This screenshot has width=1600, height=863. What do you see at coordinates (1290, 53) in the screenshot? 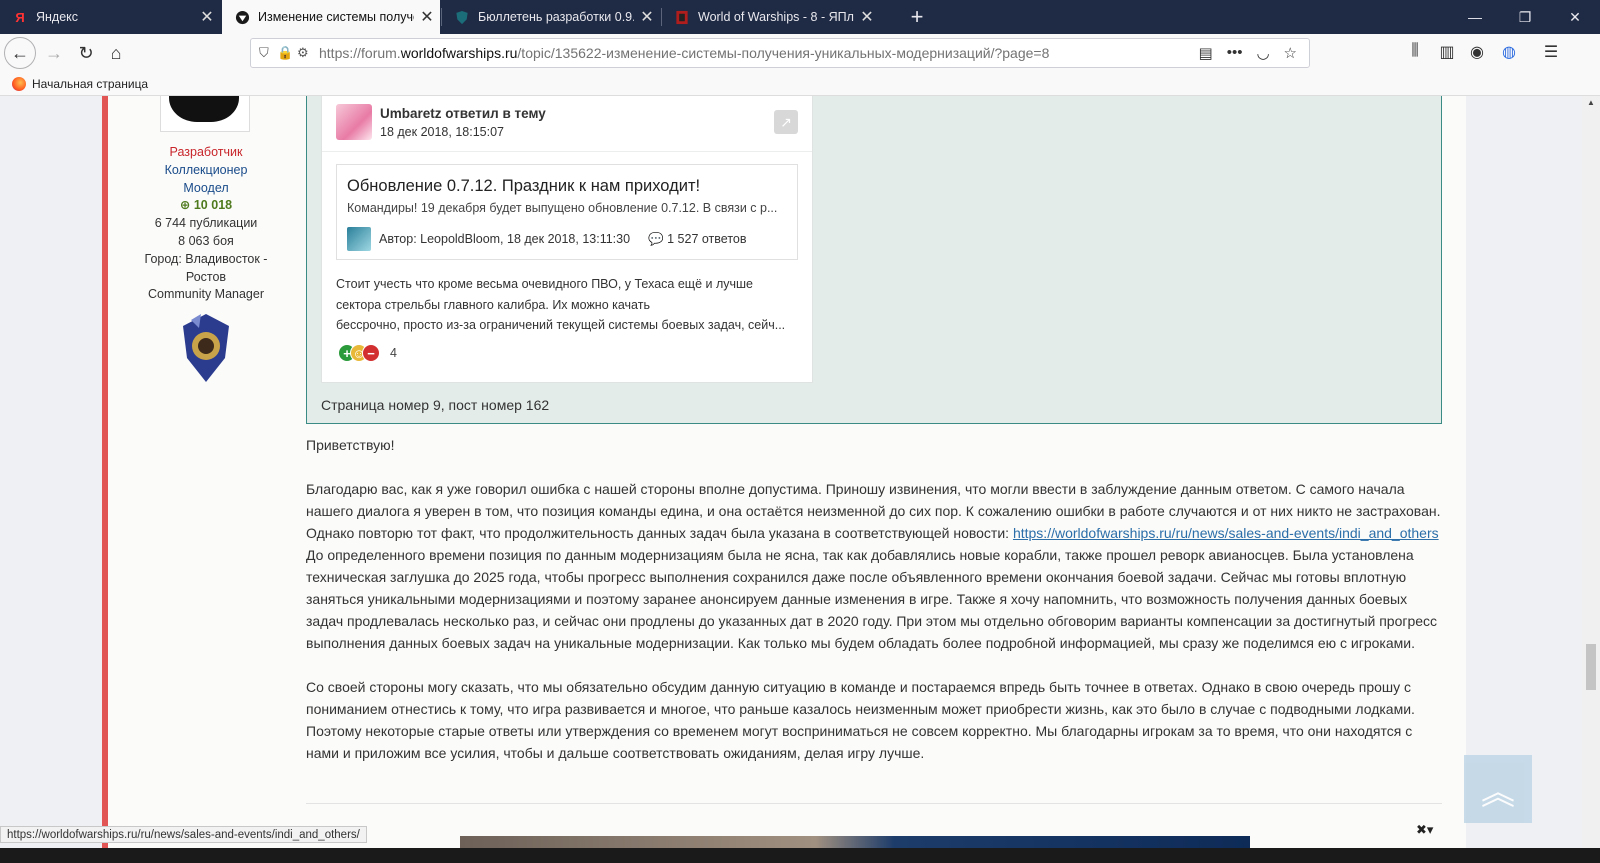
I see `bookmark-star-icon: ☆` at bounding box center [1290, 53].